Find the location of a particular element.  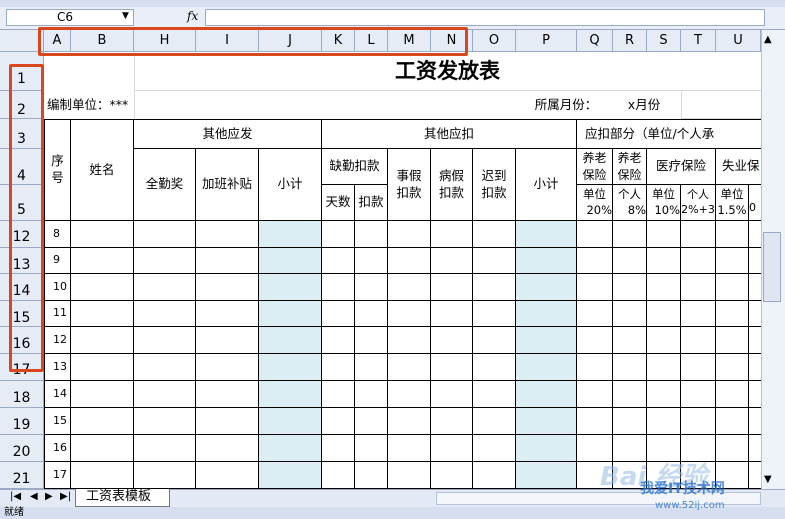

header-pension-unit: 养老保险 is located at coordinates (595, 167).